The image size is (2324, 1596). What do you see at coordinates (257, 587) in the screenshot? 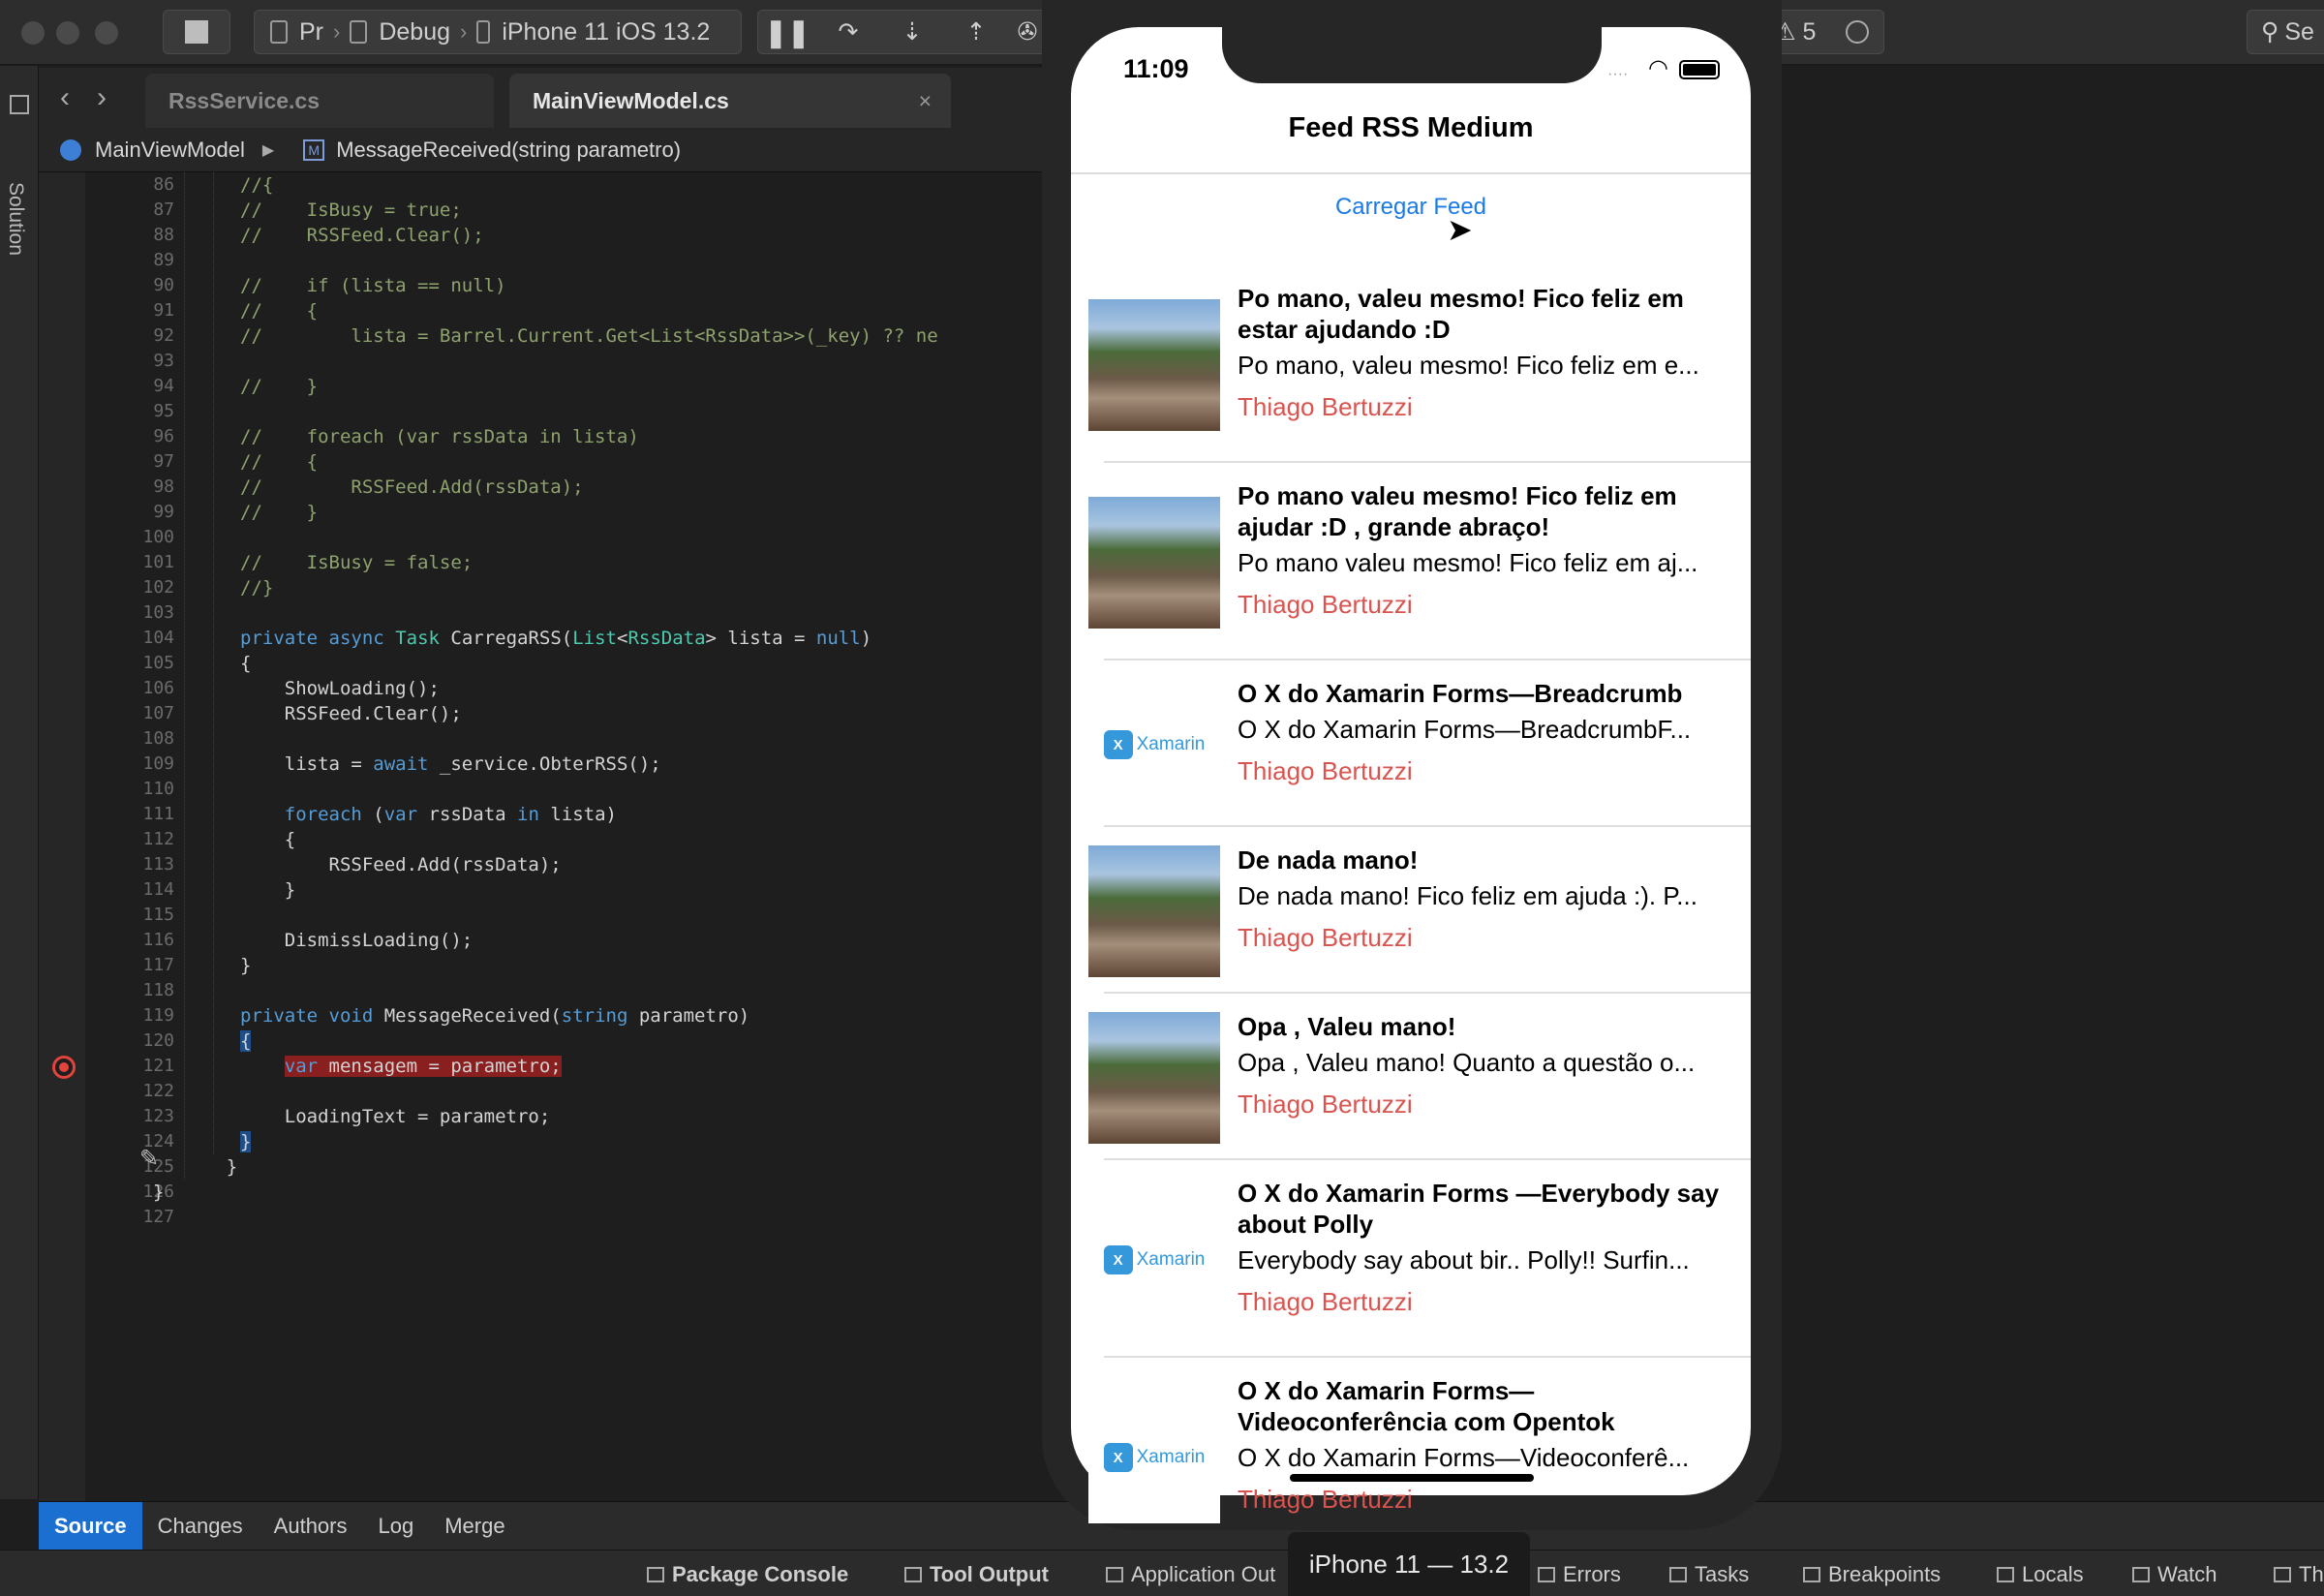
I see `code-line: //}` at bounding box center [257, 587].